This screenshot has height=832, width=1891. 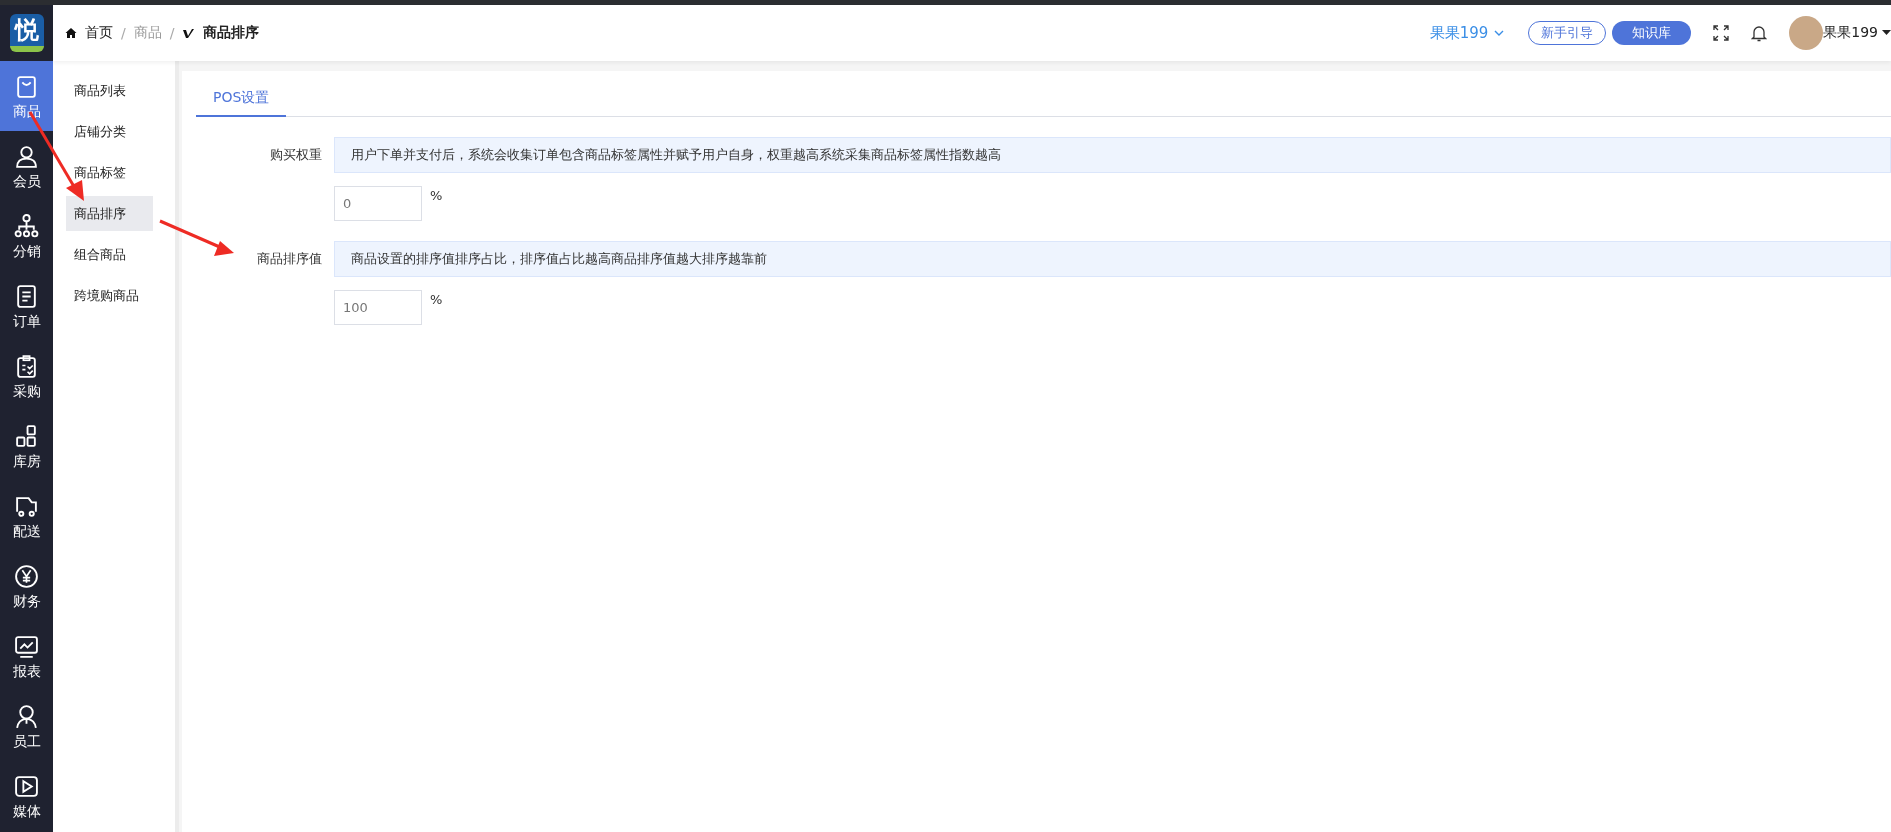 I want to click on submenu-item: 组合商品, so click(x=109, y=254).